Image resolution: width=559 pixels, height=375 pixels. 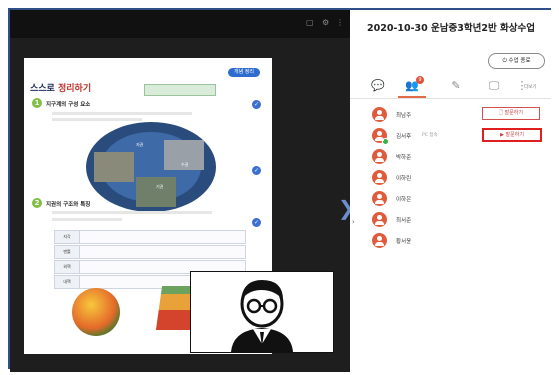 What do you see at coordinates (67, 252) in the screenshot?
I see `row-key: 맨틀` at bounding box center [67, 252].